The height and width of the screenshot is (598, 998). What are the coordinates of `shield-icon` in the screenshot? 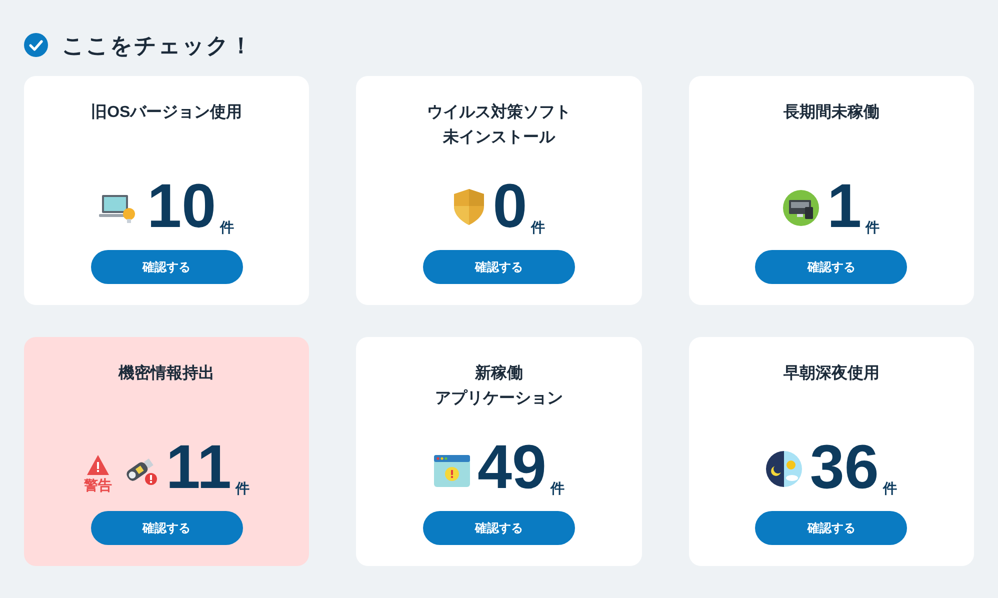 It's located at (468, 207).